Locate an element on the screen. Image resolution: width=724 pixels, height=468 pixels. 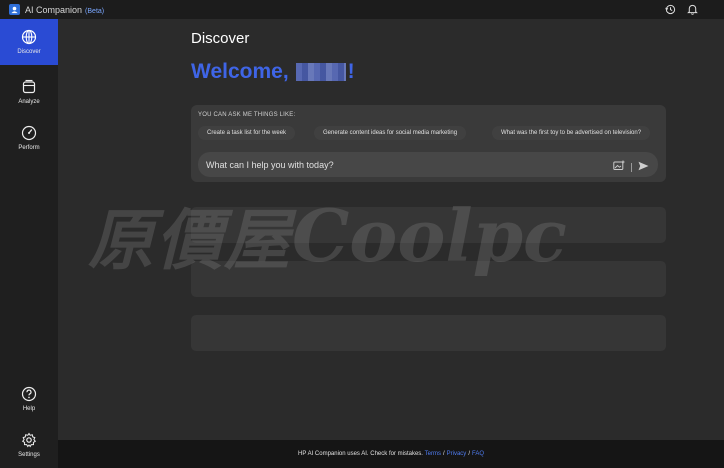
suggestion-chip: Create a task list for the week is located at coordinates (247, 133).